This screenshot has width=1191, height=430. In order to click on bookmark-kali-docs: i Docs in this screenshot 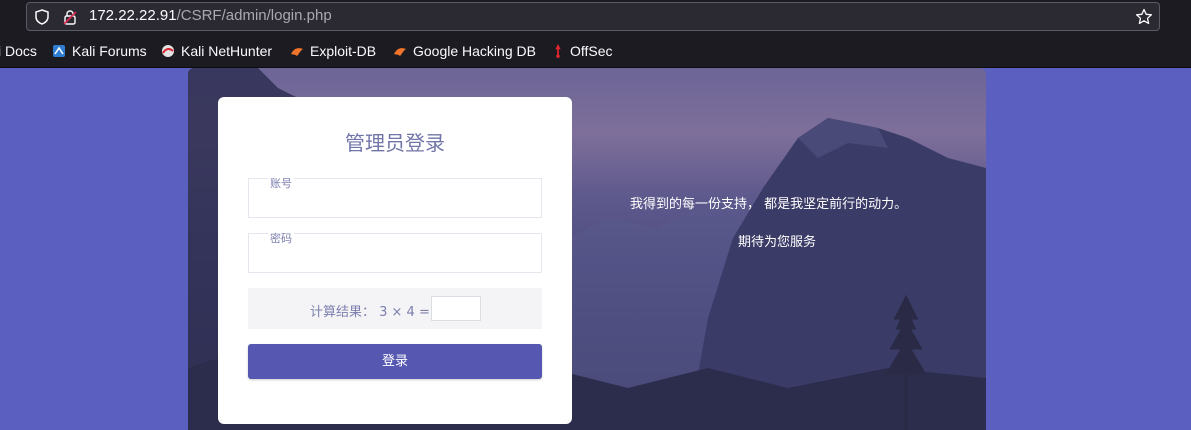, I will do `click(18, 51)`.